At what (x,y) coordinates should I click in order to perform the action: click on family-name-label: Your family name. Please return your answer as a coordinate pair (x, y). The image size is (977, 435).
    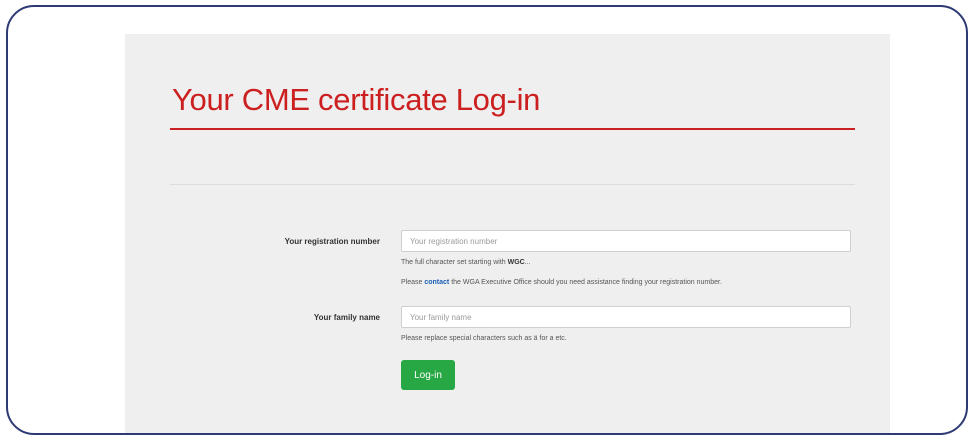
    Looking at the image, I should click on (346, 317).